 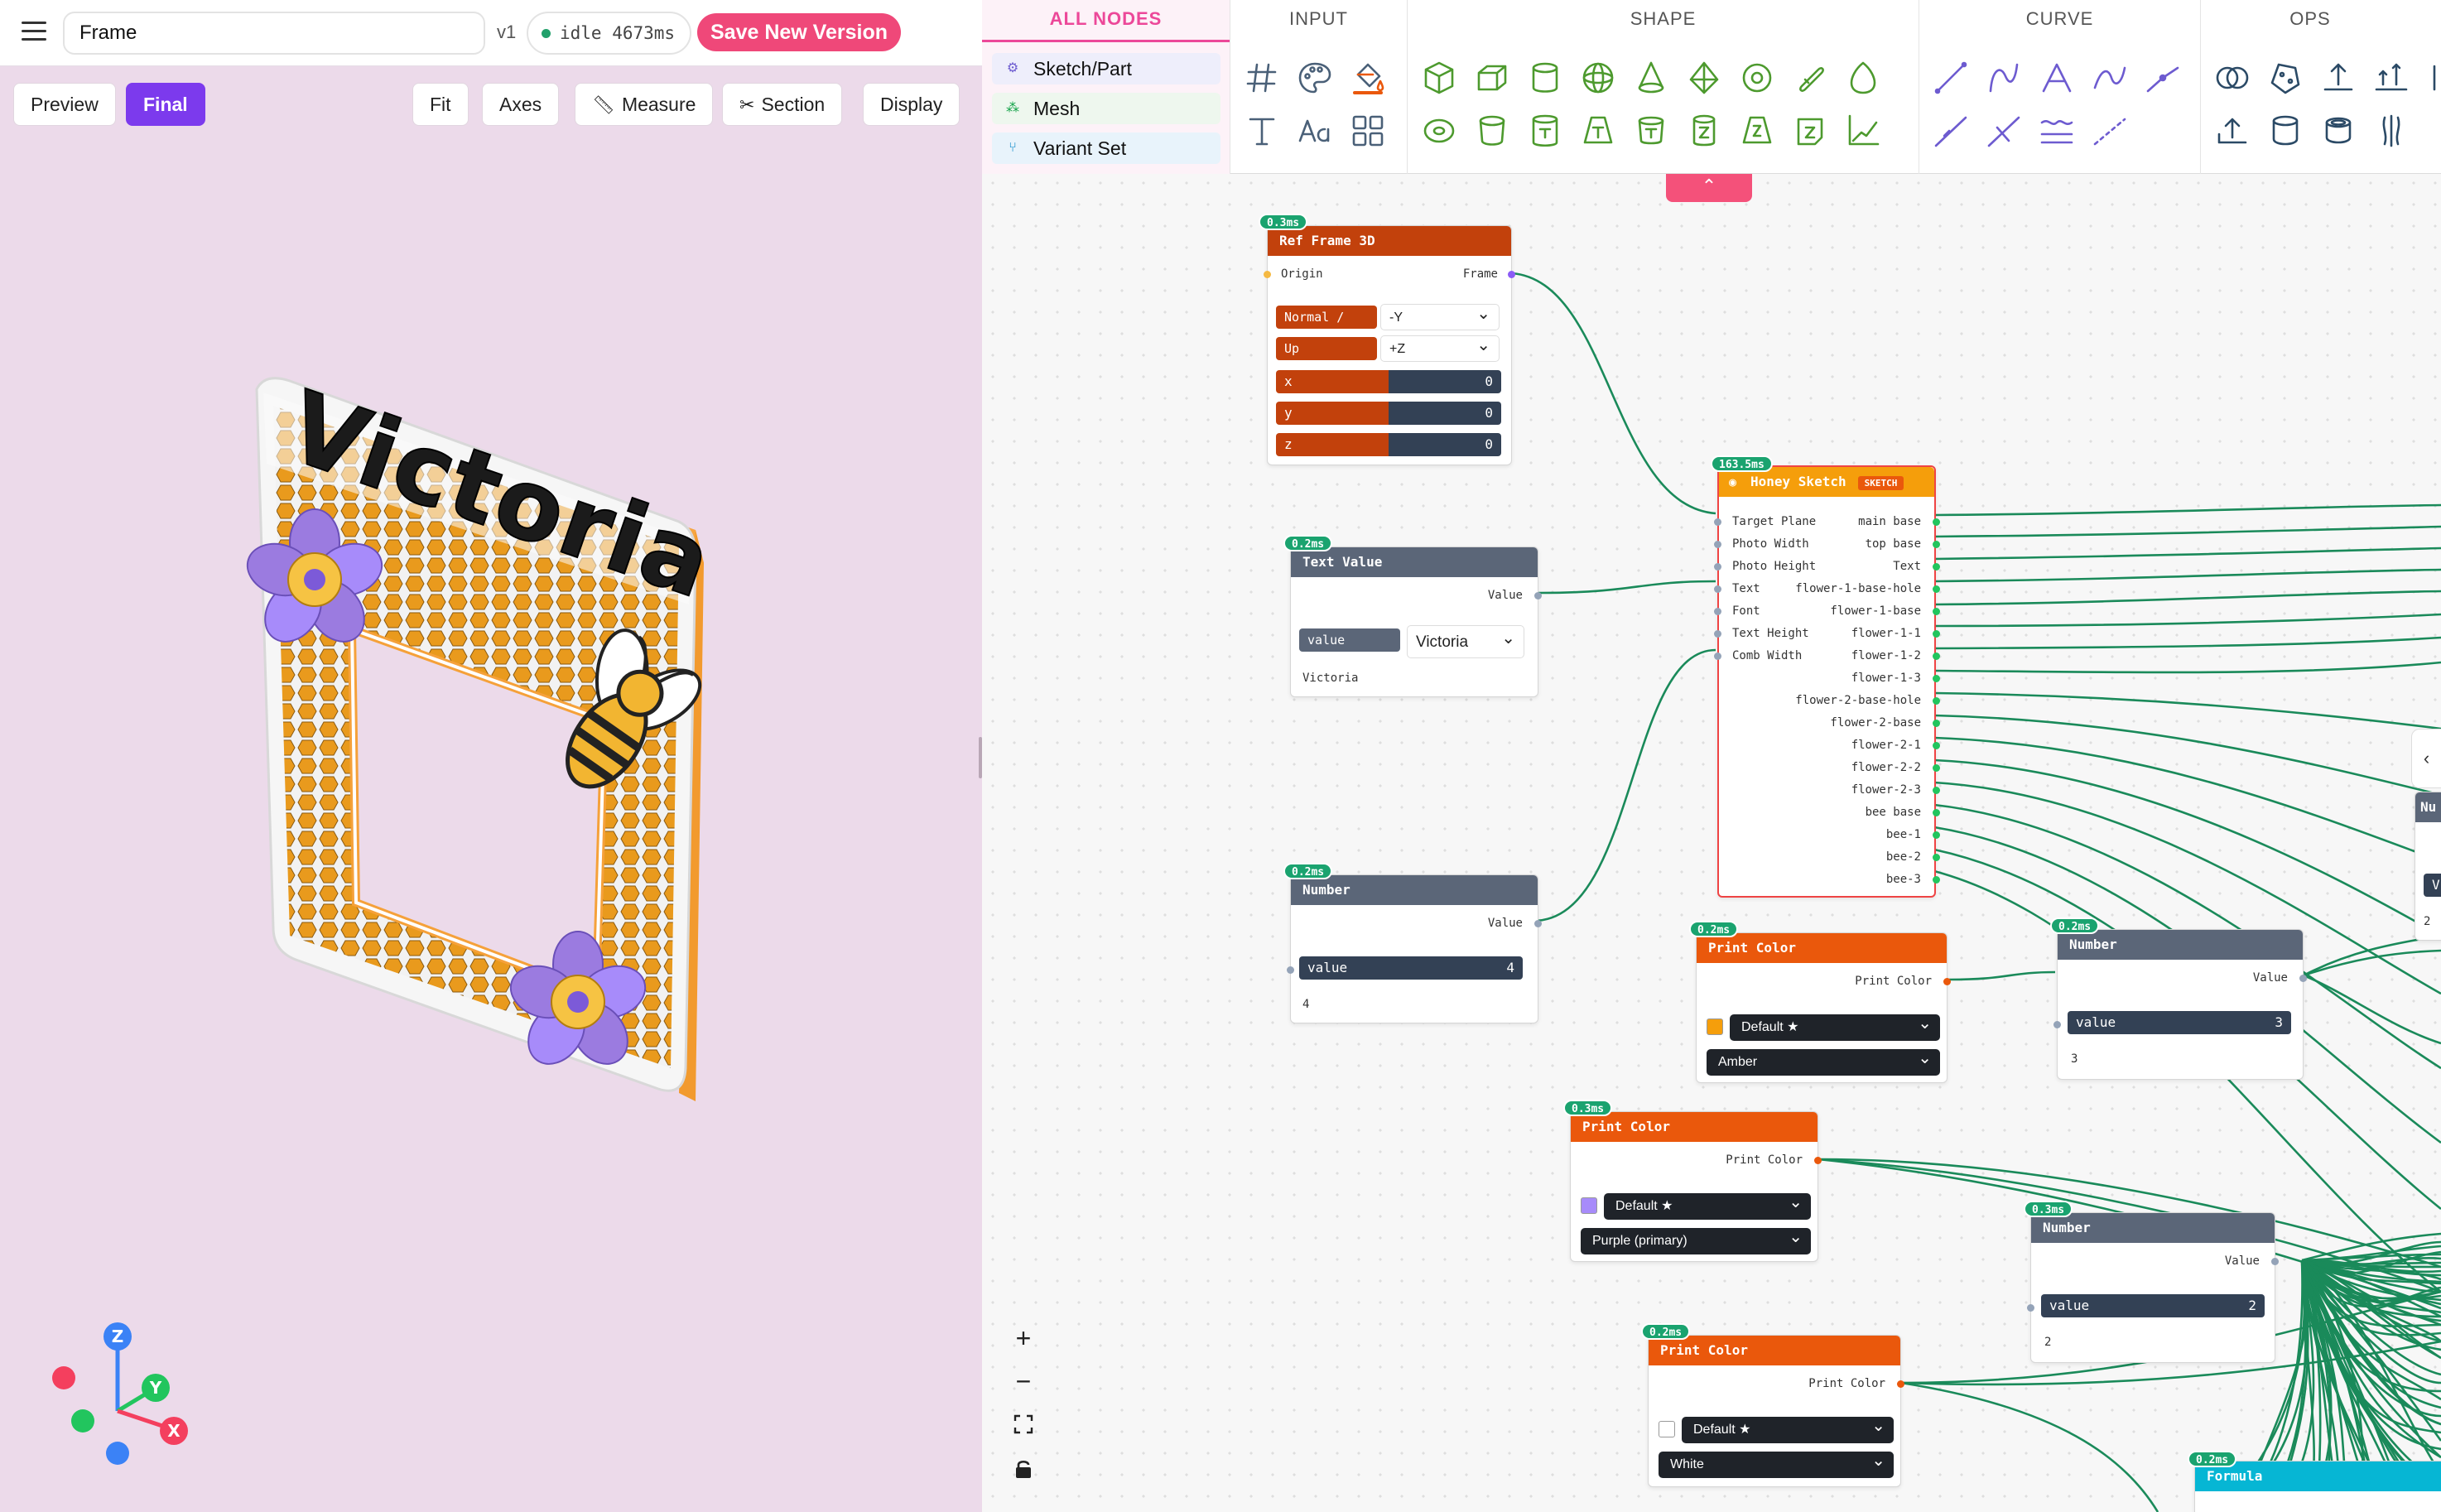 I want to click on value-slider: V, so click(x=2433, y=885).